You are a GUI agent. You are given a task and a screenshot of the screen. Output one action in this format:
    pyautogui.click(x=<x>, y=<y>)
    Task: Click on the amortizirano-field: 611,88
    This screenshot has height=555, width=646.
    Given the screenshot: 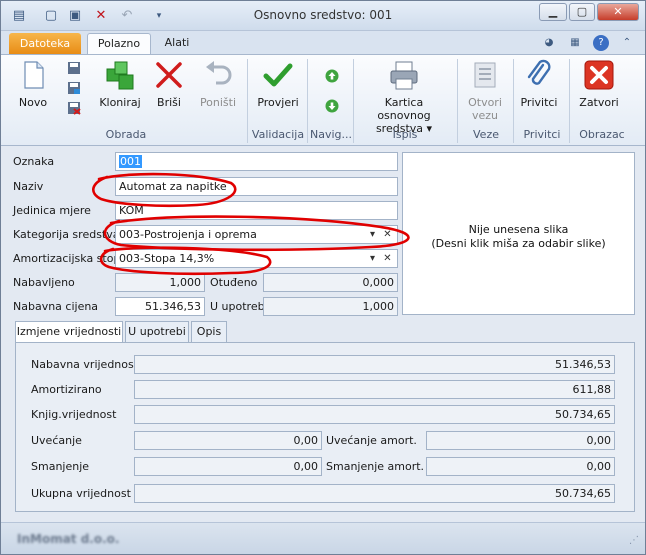 What is the action you would take?
    pyautogui.click(x=374, y=389)
    